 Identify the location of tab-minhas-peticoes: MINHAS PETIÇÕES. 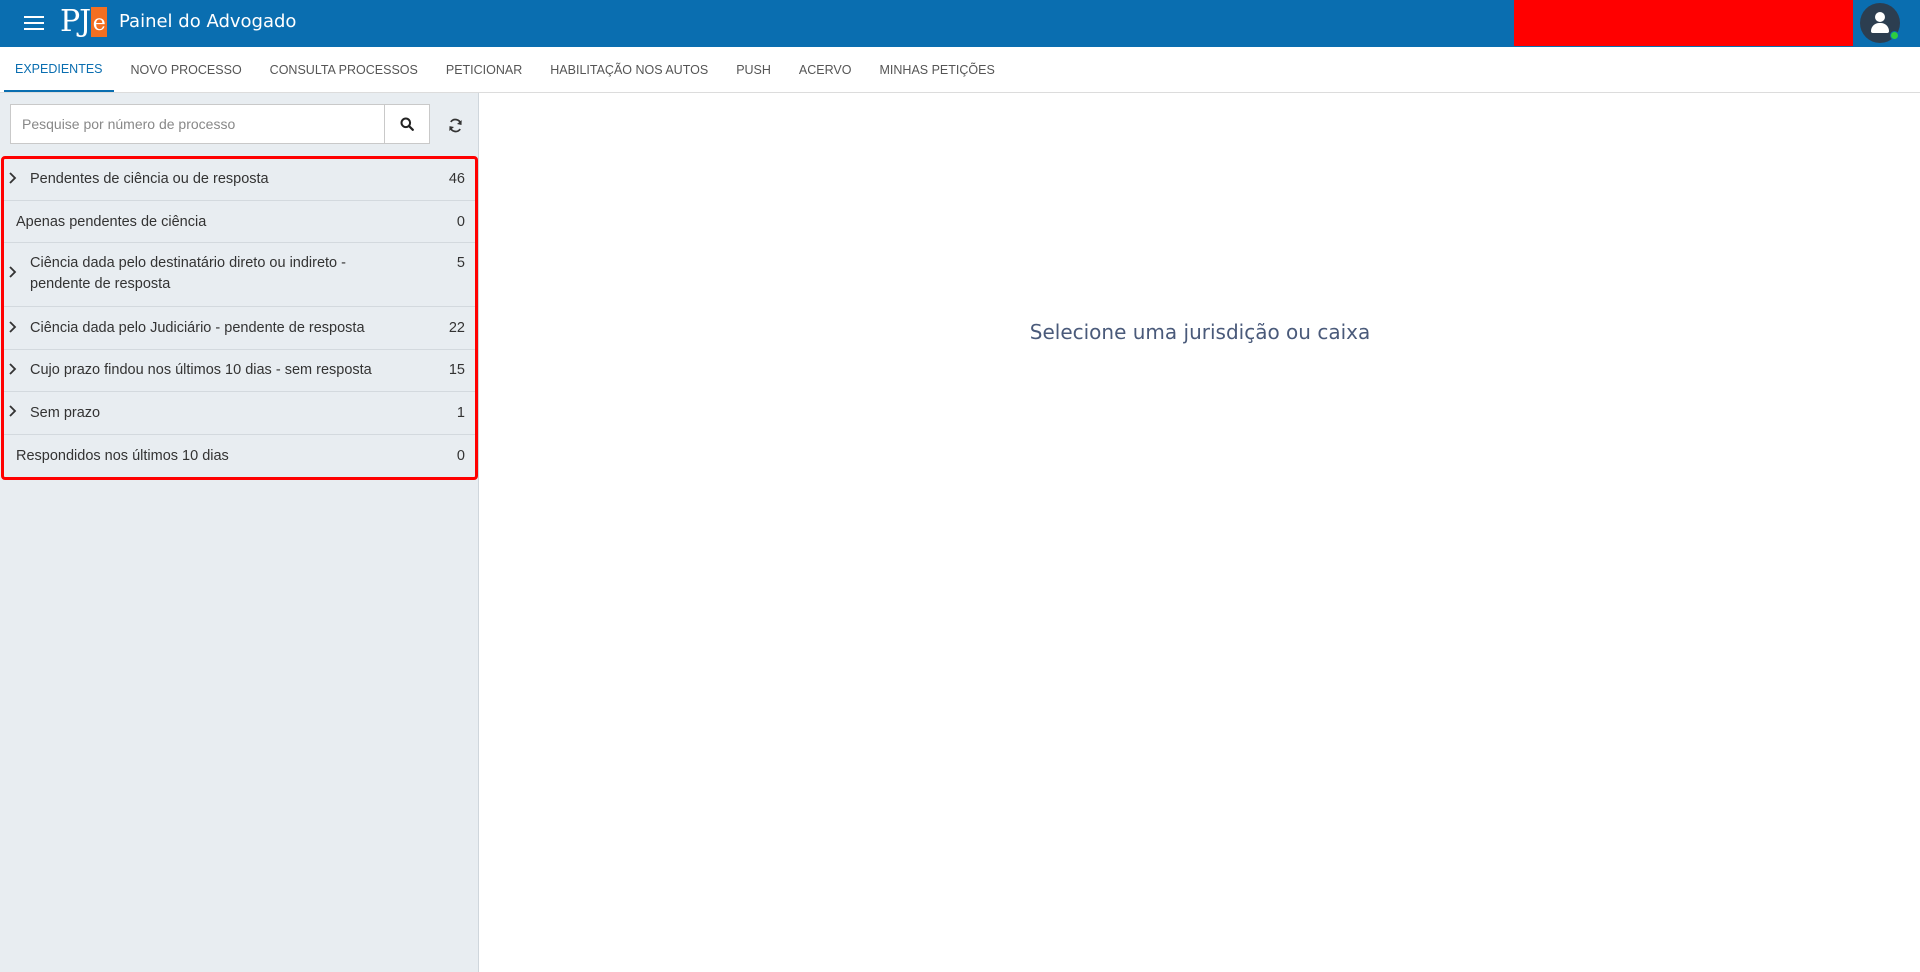
(937, 69).